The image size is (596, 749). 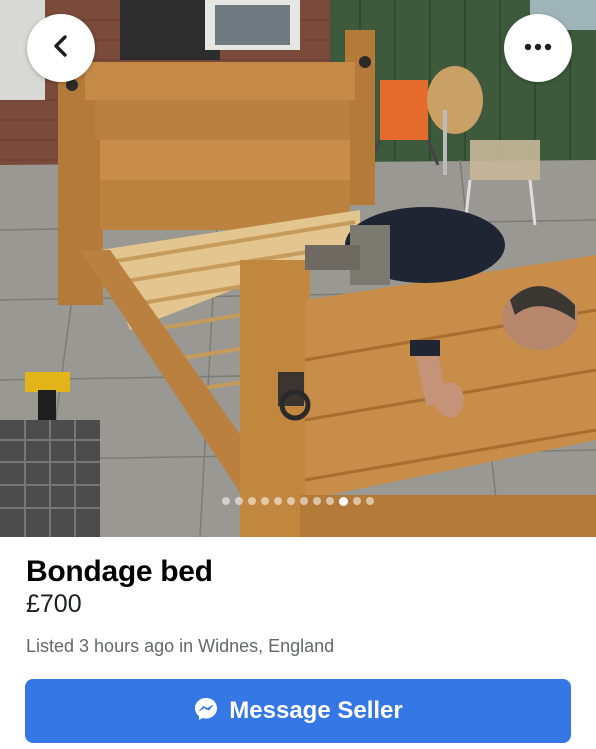 I want to click on carousel-indicator, so click(x=298, y=501).